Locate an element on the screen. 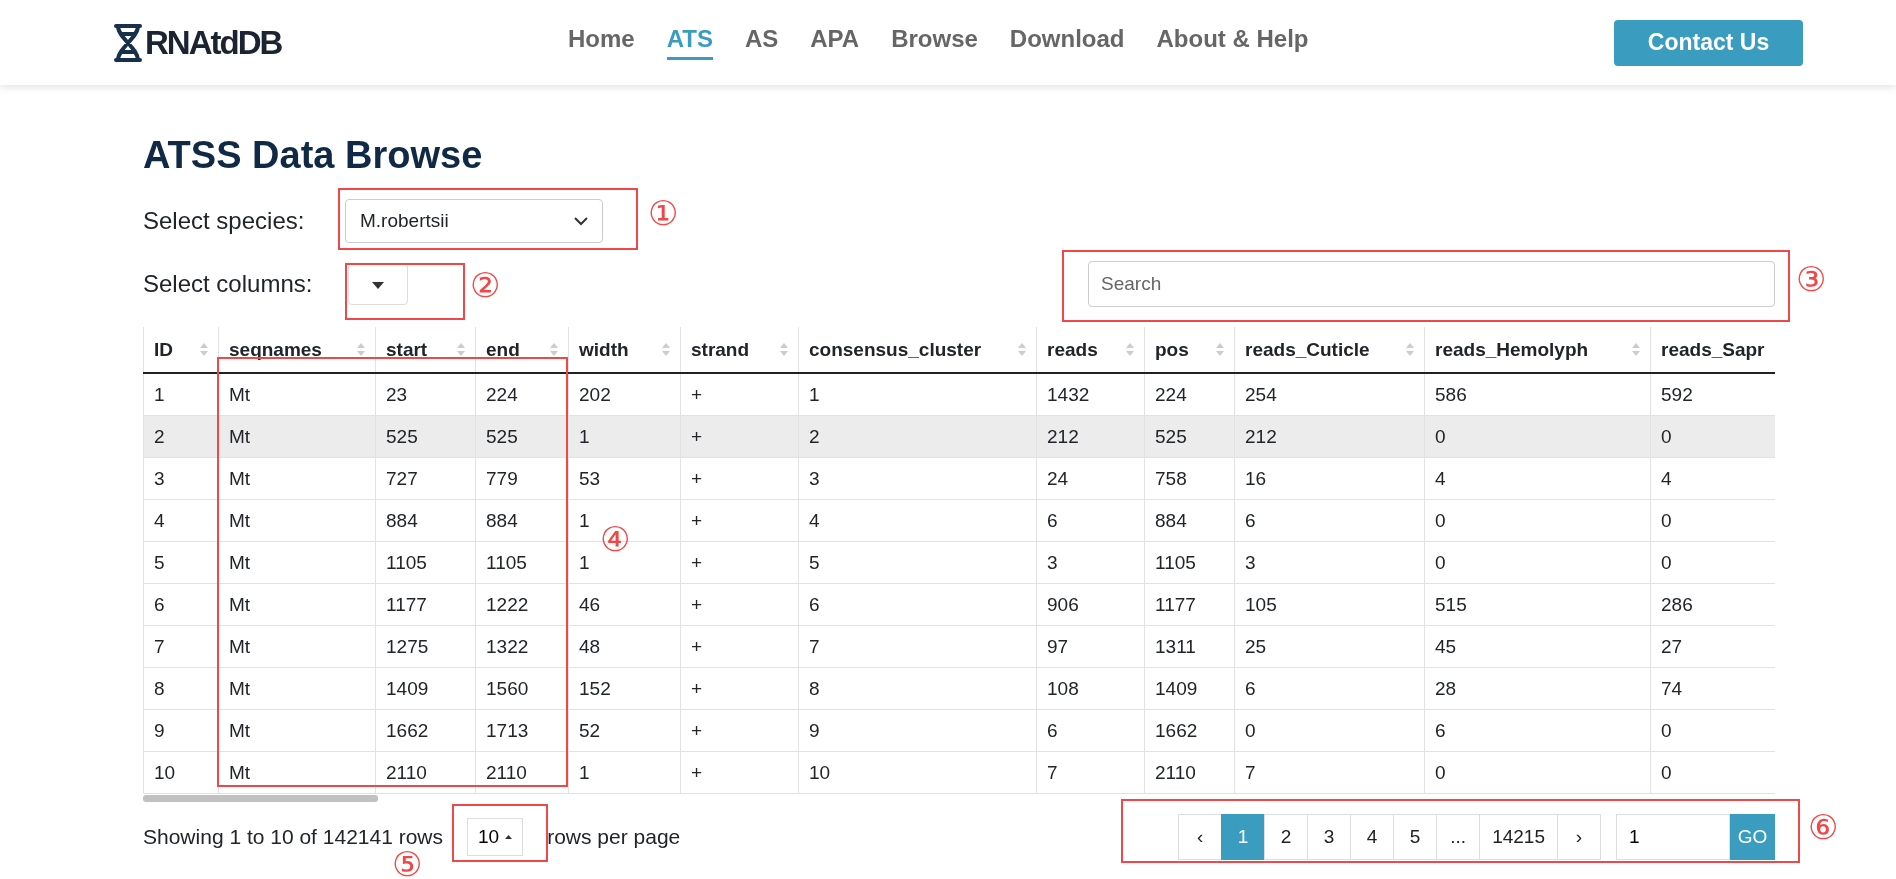  page-number-field: 1 is located at coordinates (1673, 837).